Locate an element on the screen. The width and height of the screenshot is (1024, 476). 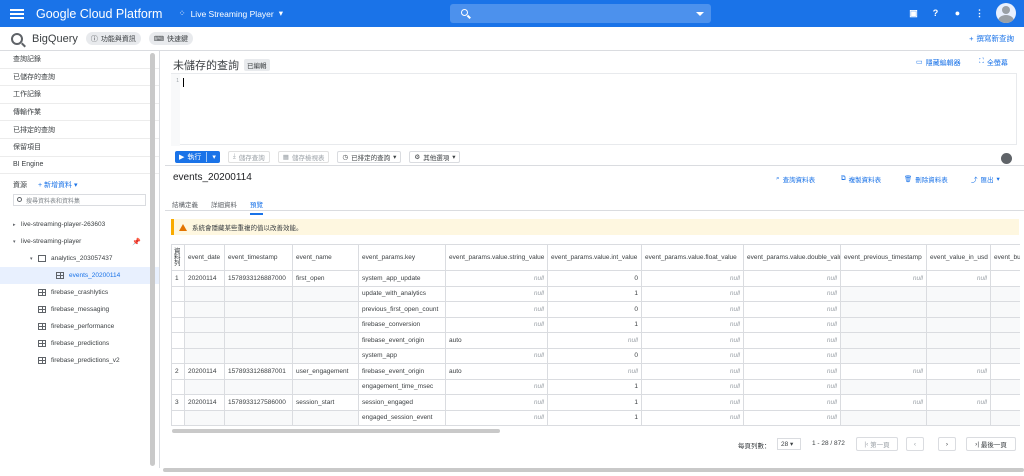
export-button: ⤴ 匯出 ▾ is located at coordinates (985, 179).